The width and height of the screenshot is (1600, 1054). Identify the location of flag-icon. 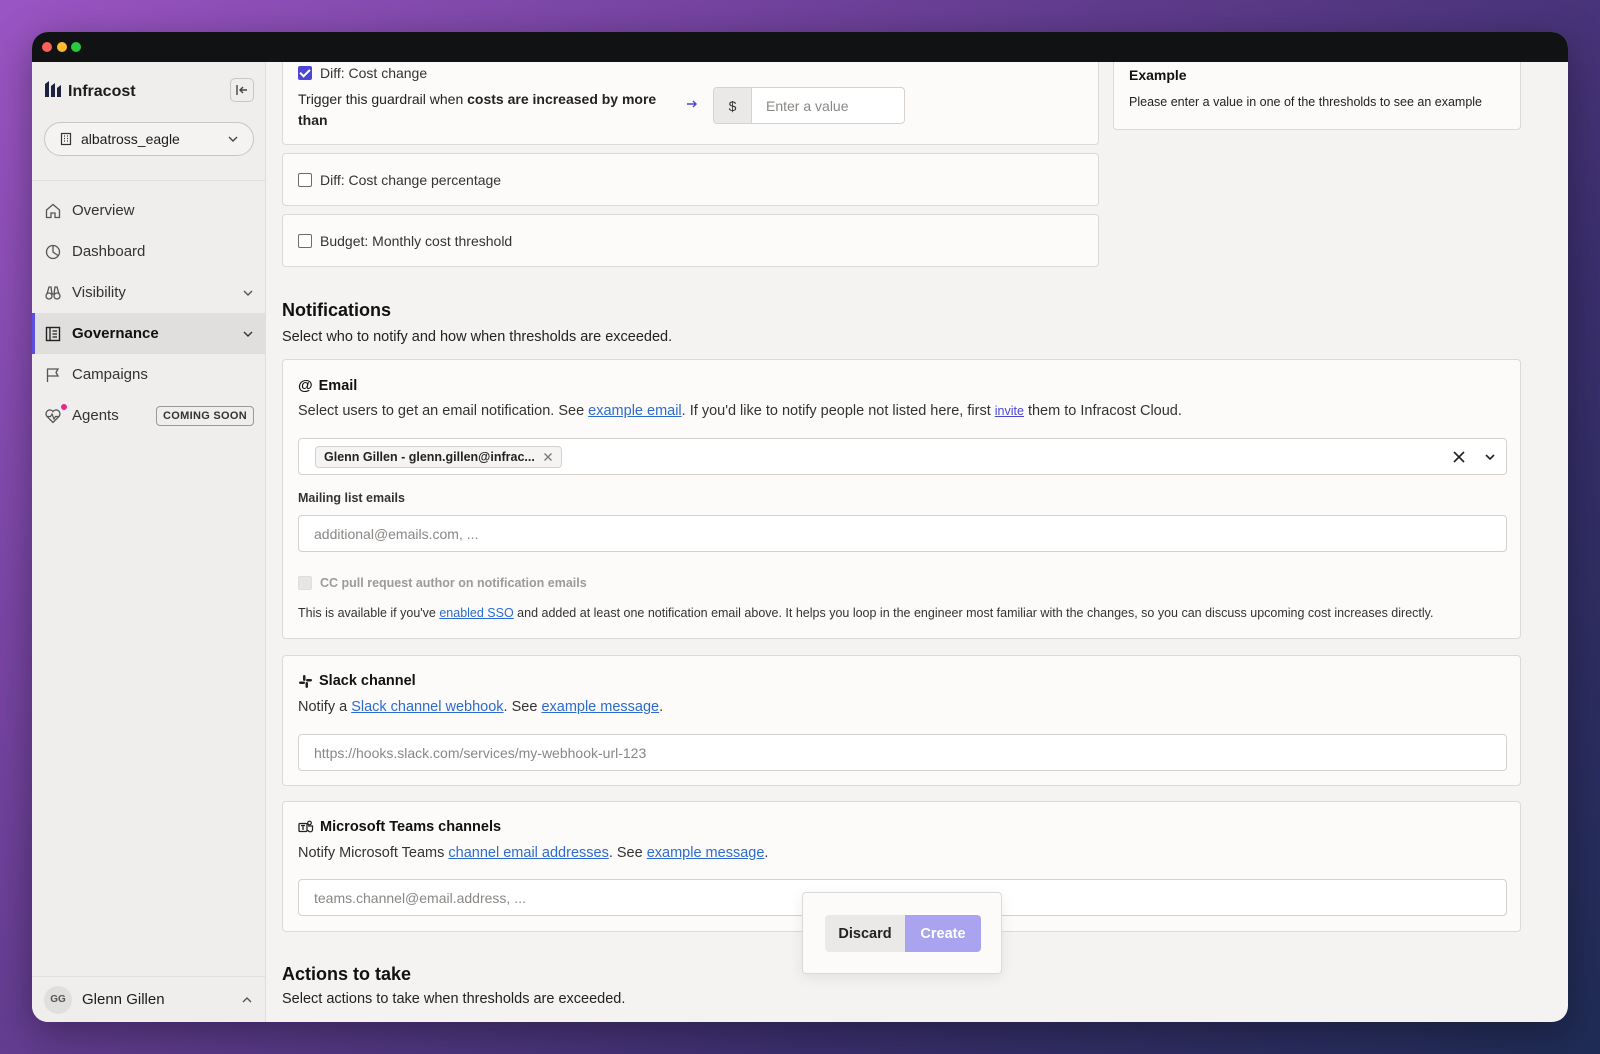
(53, 374).